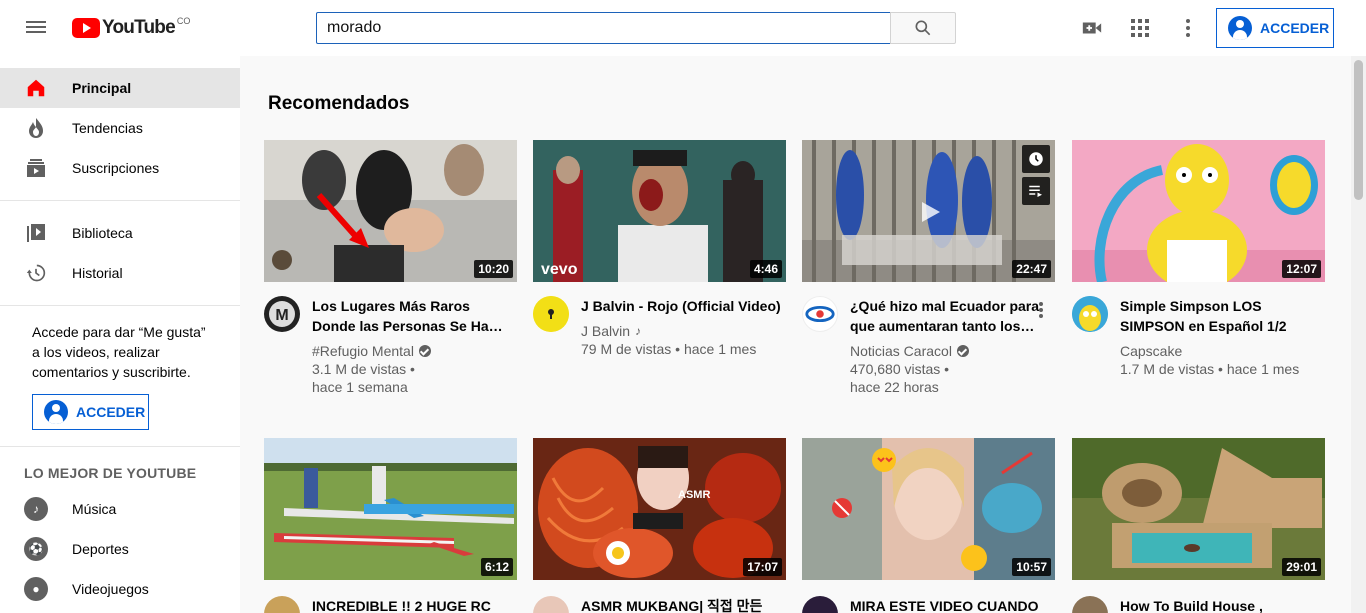 This screenshot has width=1366, height=613. Describe the element at coordinates (1191, 604) in the screenshot. I see `video-title: How To Build House ,` at that location.